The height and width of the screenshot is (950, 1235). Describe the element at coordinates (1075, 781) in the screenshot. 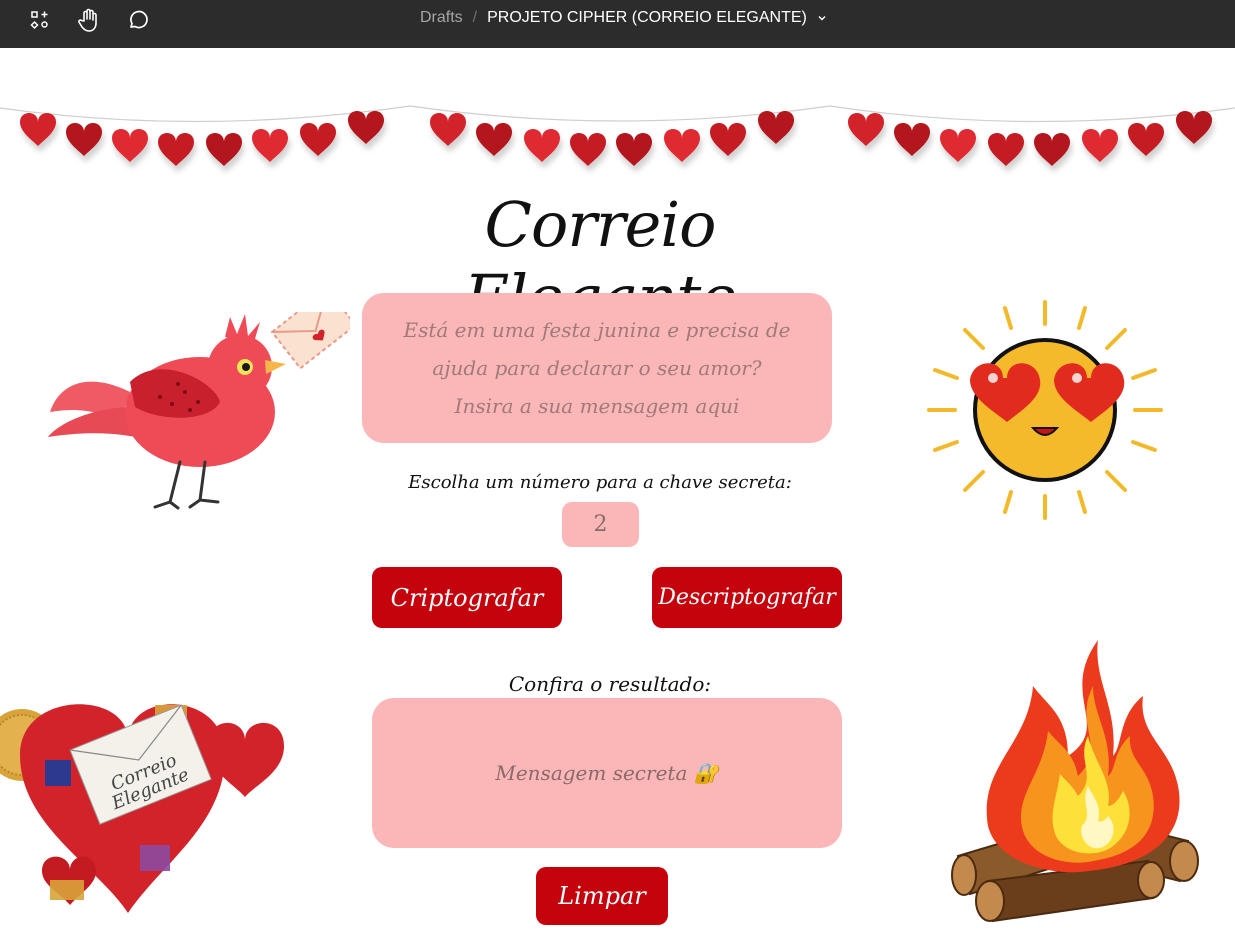

I see `bonfire-illustration` at that location.